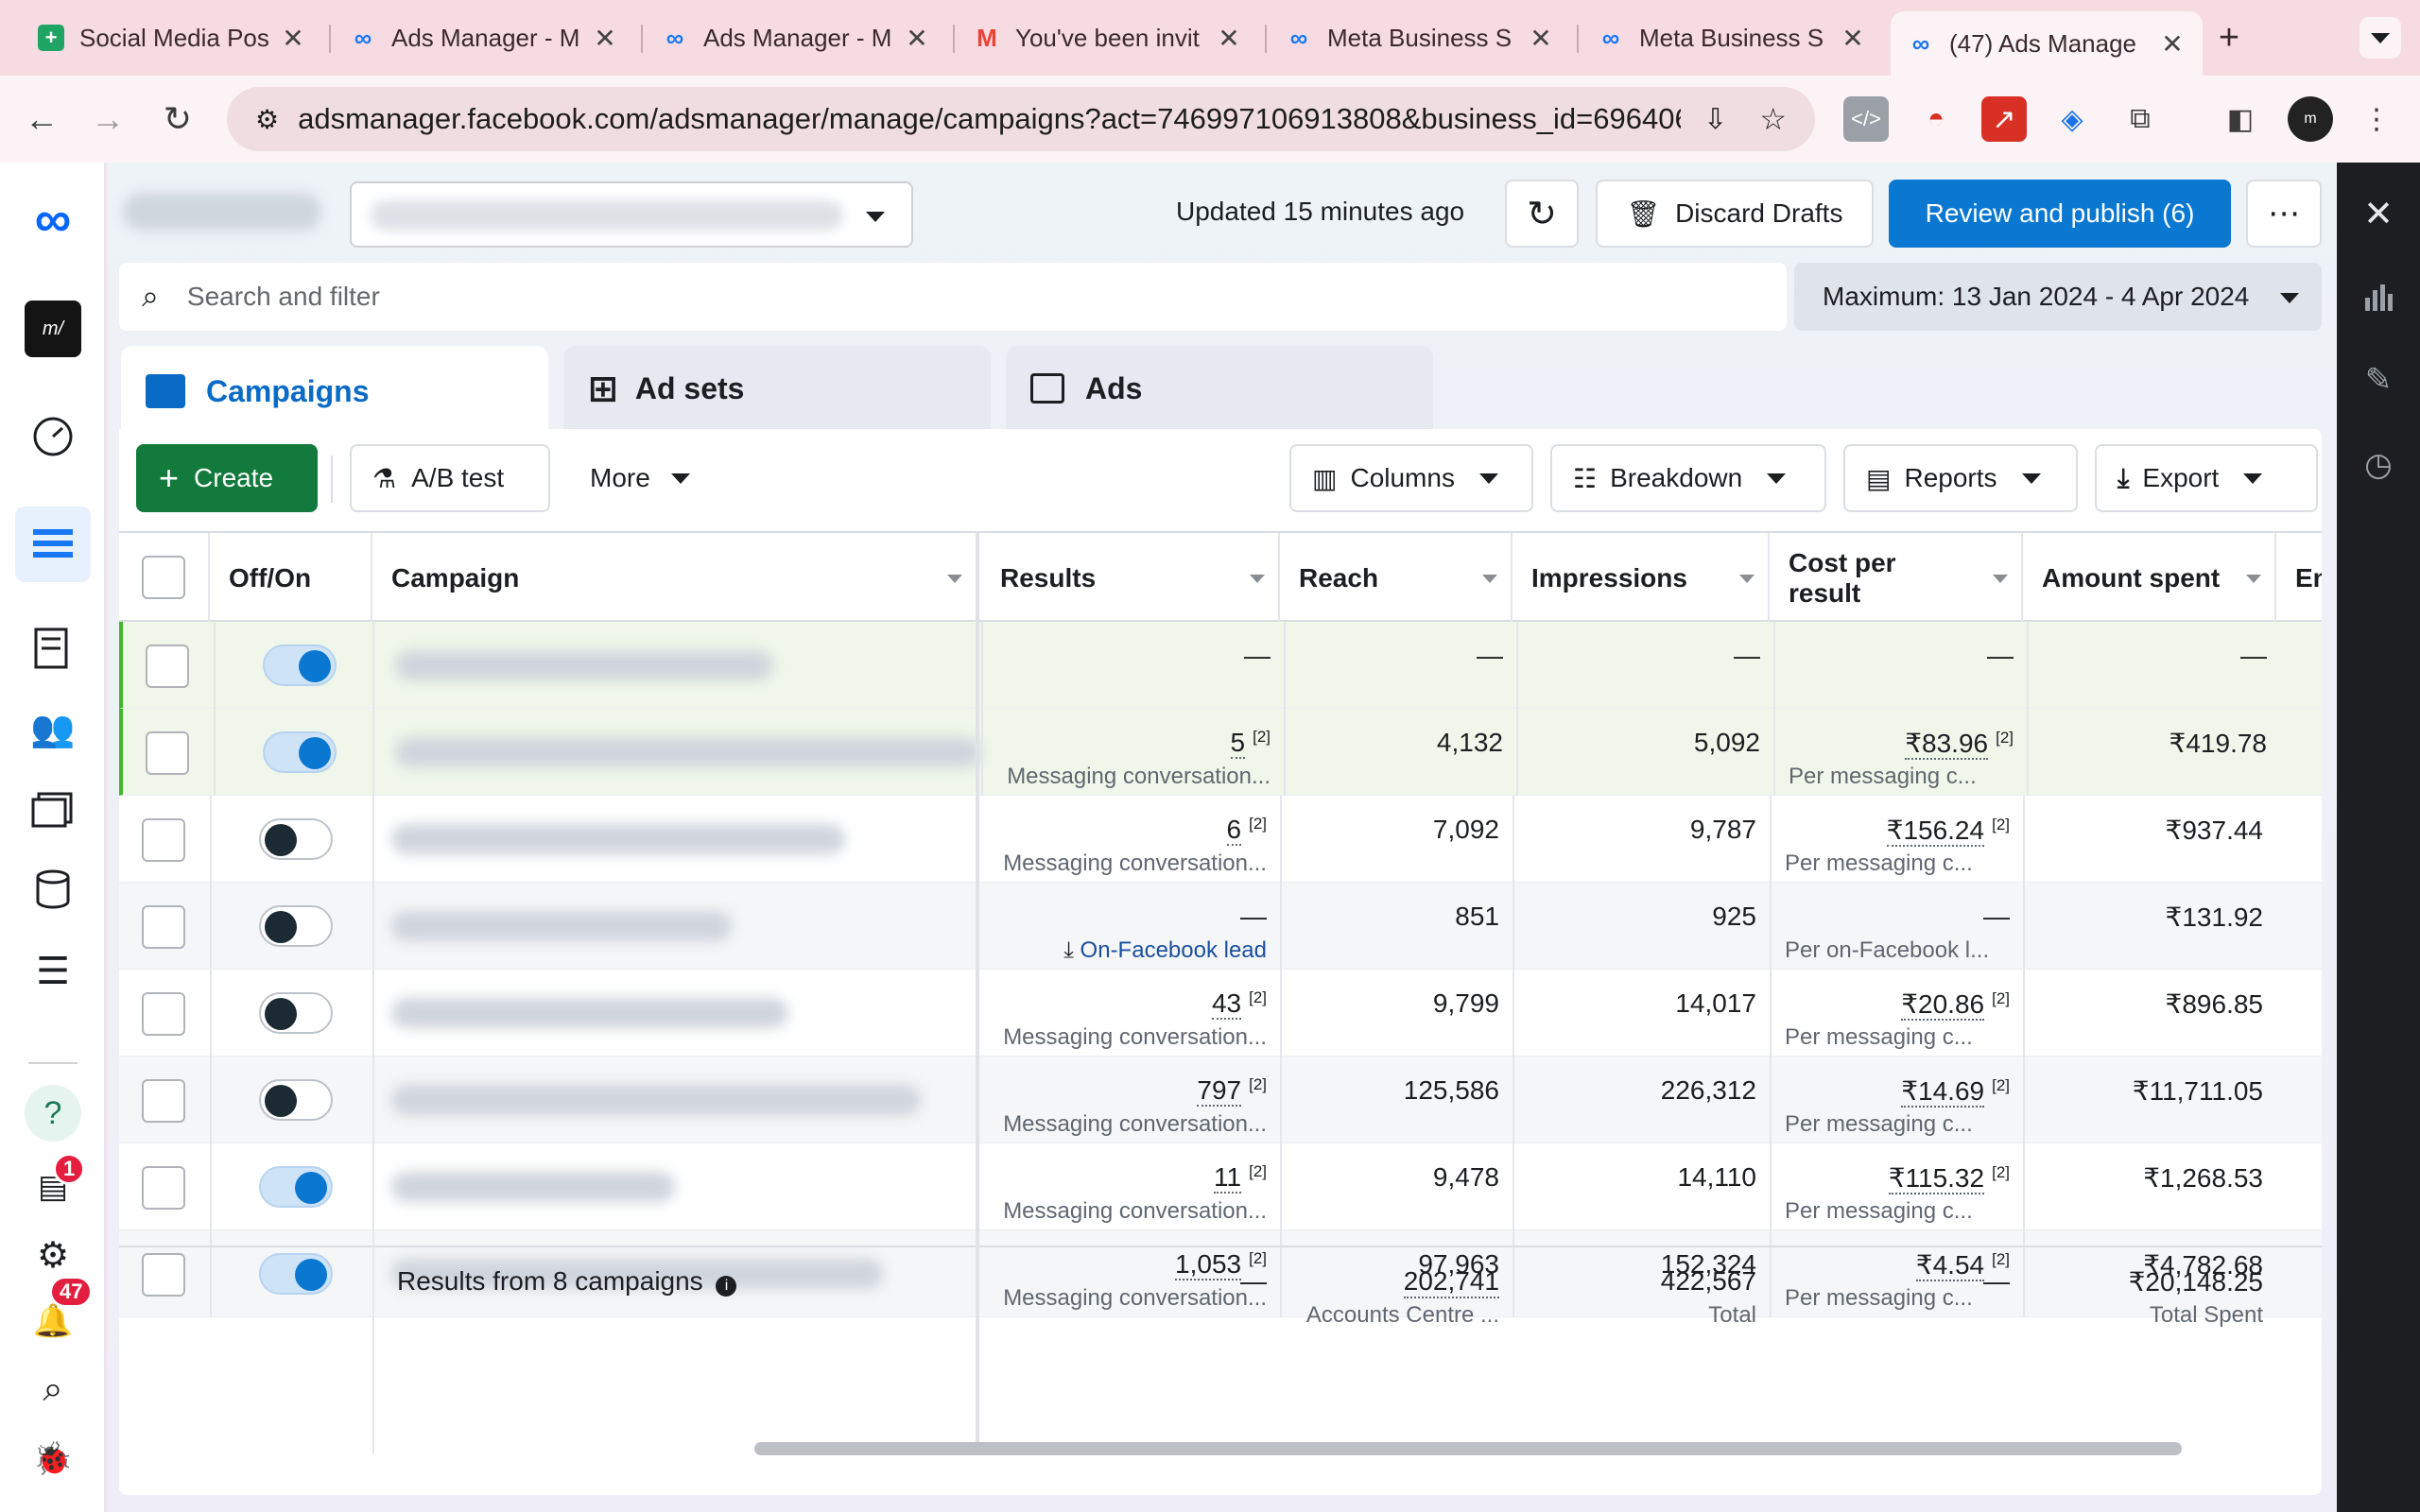  Describe the element at coordinates (107, 119) in the screenshot. I see `forward-icon: →` at that location.